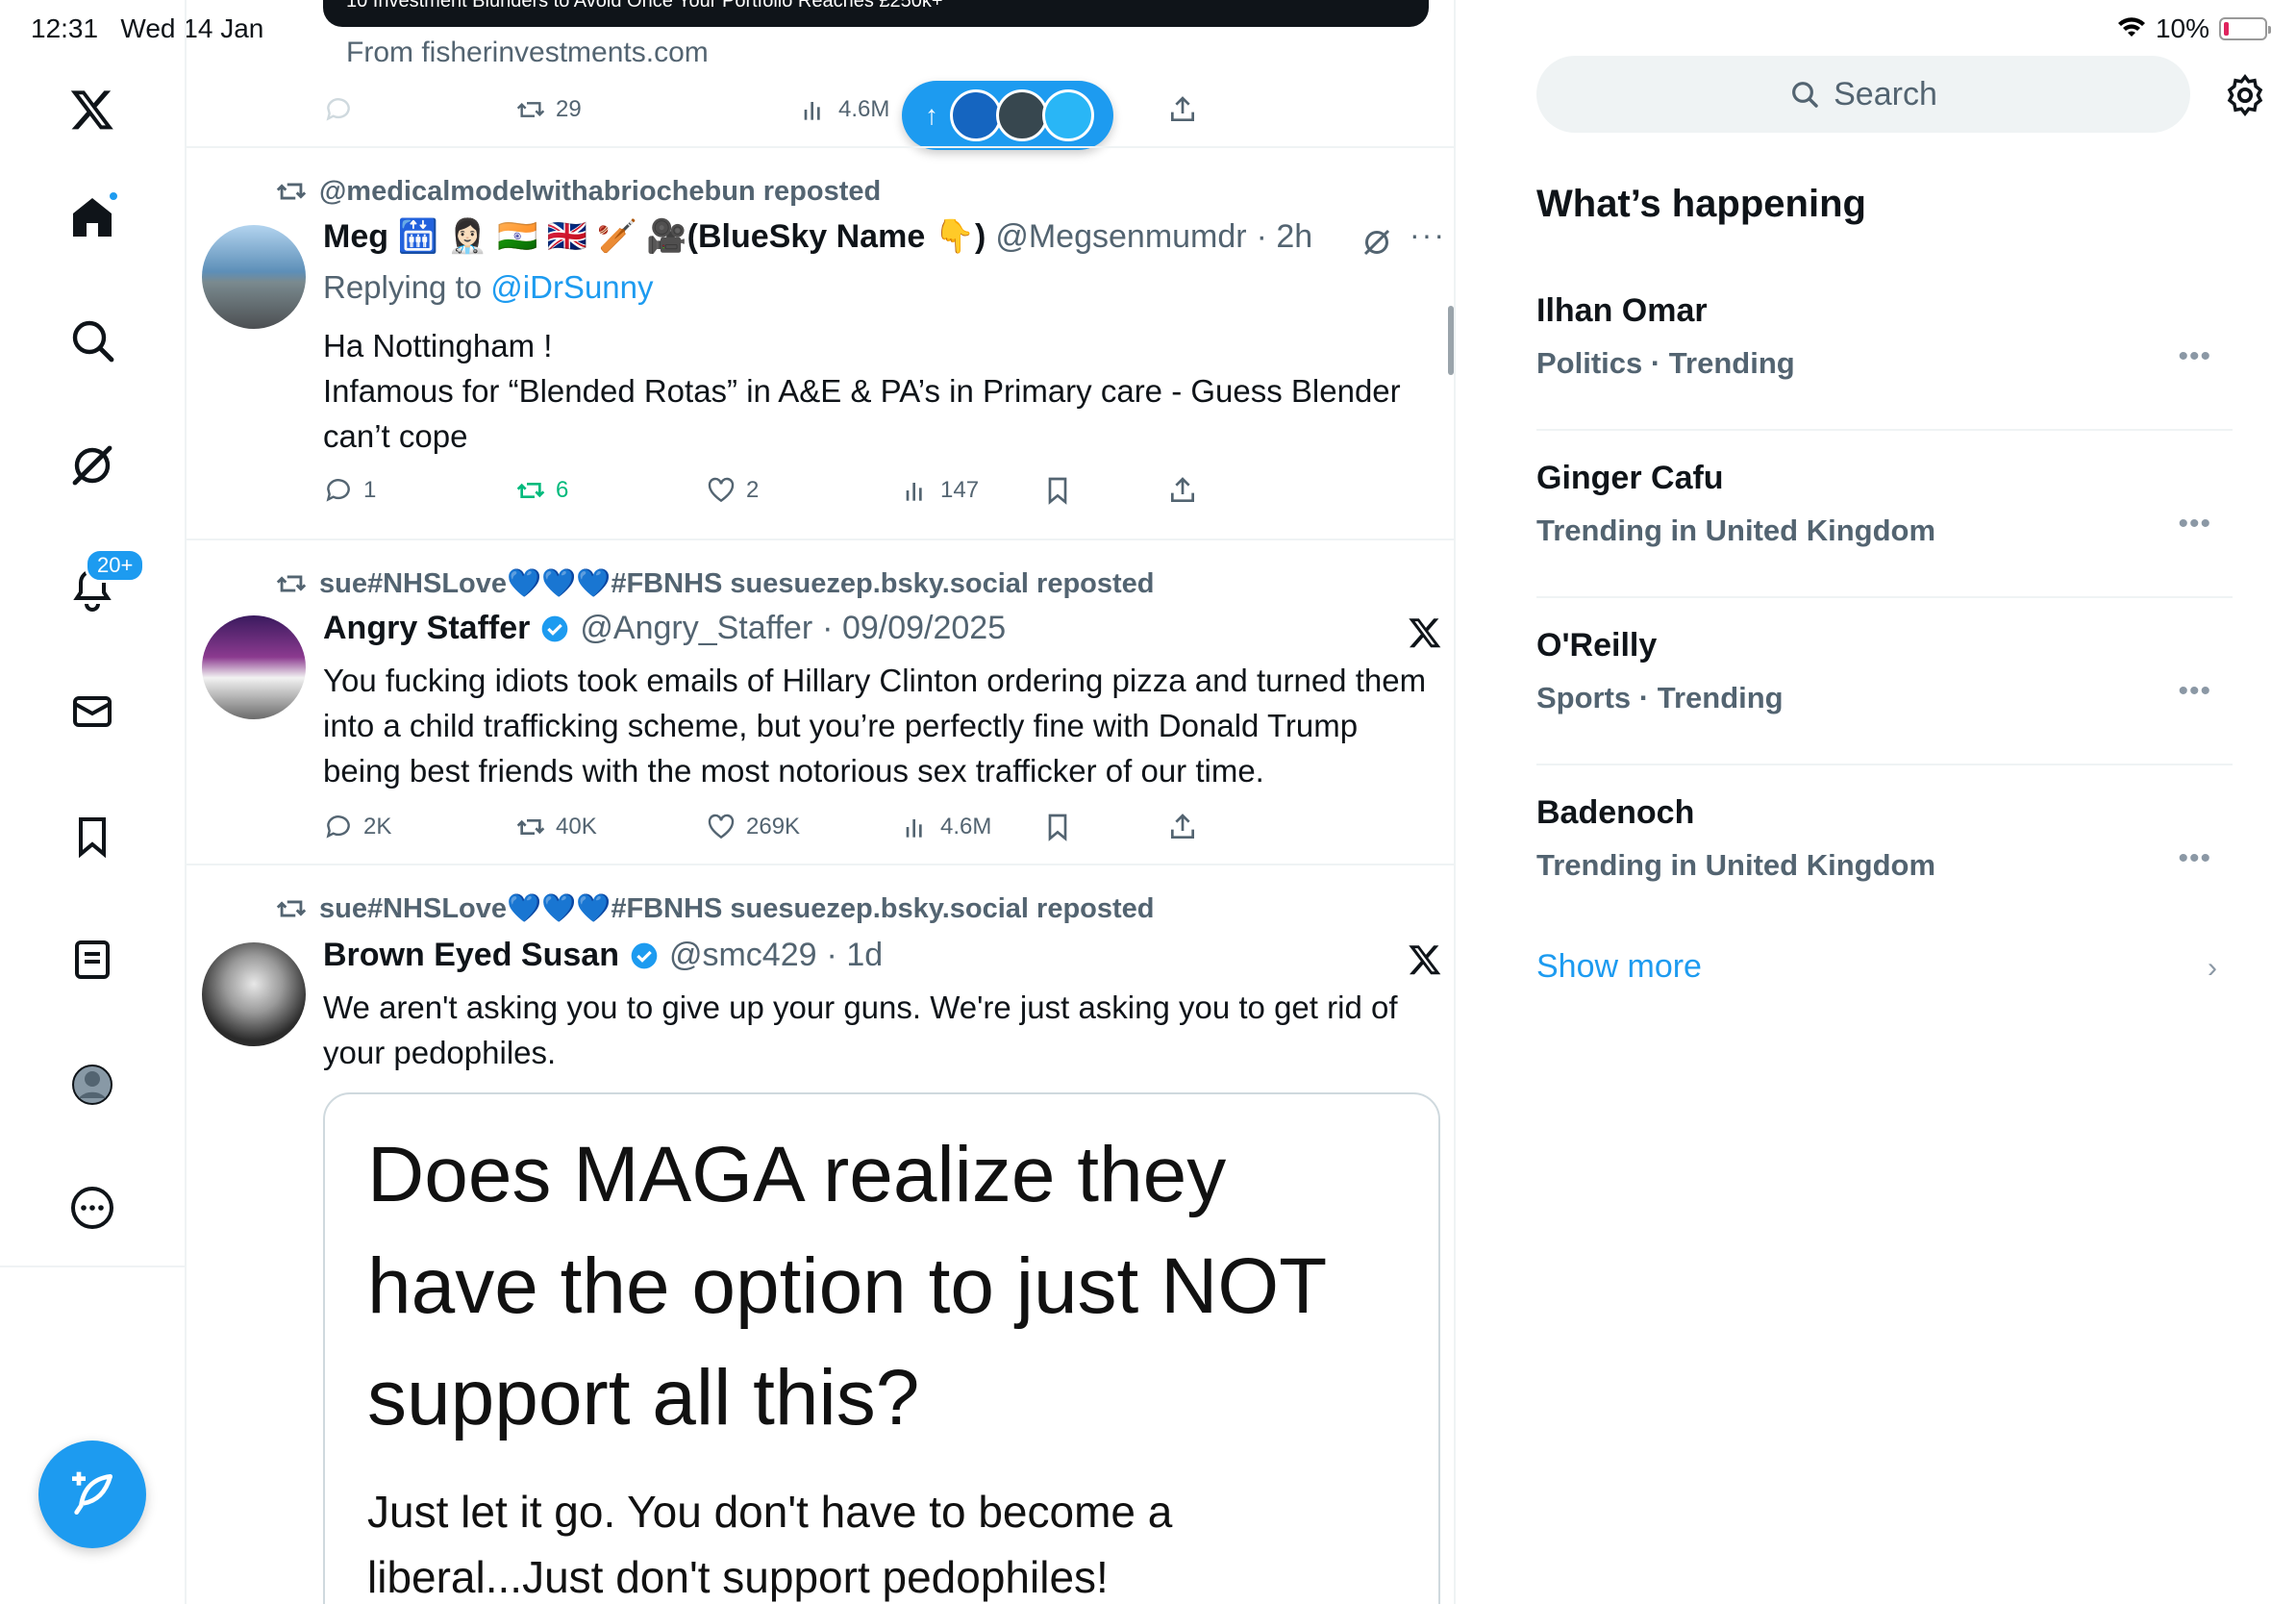 Image resolution: width=2296 pixels, height=1604 pixels. I want to click on trend-name: Badenoch, so click(1615, 812).